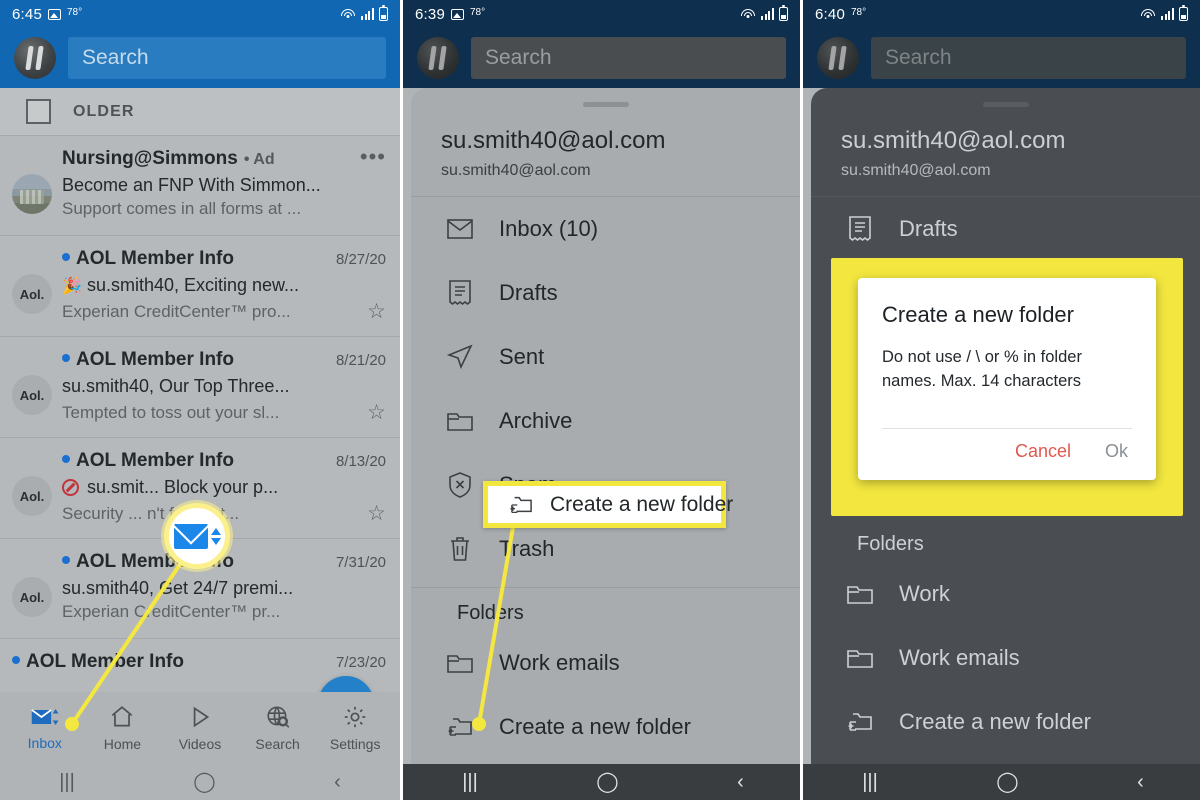 This screenshot has height=800, width=1200. I want to click on folders-section-label: Folders, so click(490, 613).